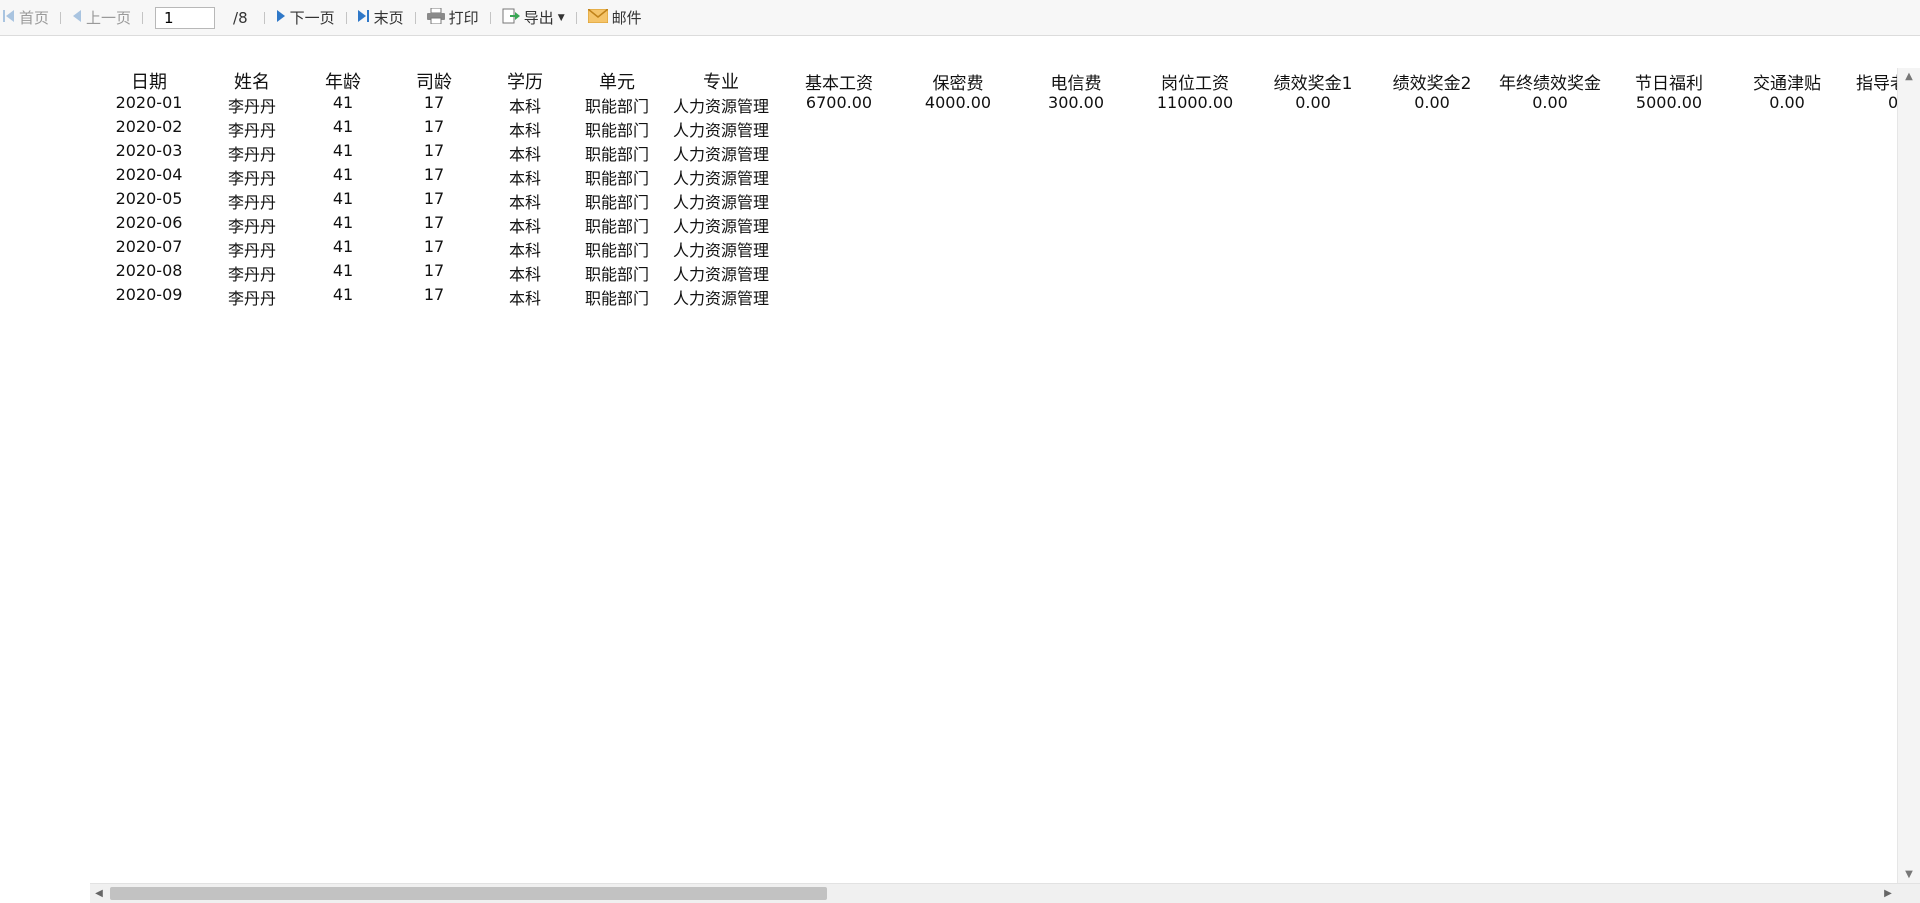 This screenshot has height=903, width=1920. Describe the element at coordinates (99, 893) in the screenshot. I see `scroll-left-icon: ◀` at that location.